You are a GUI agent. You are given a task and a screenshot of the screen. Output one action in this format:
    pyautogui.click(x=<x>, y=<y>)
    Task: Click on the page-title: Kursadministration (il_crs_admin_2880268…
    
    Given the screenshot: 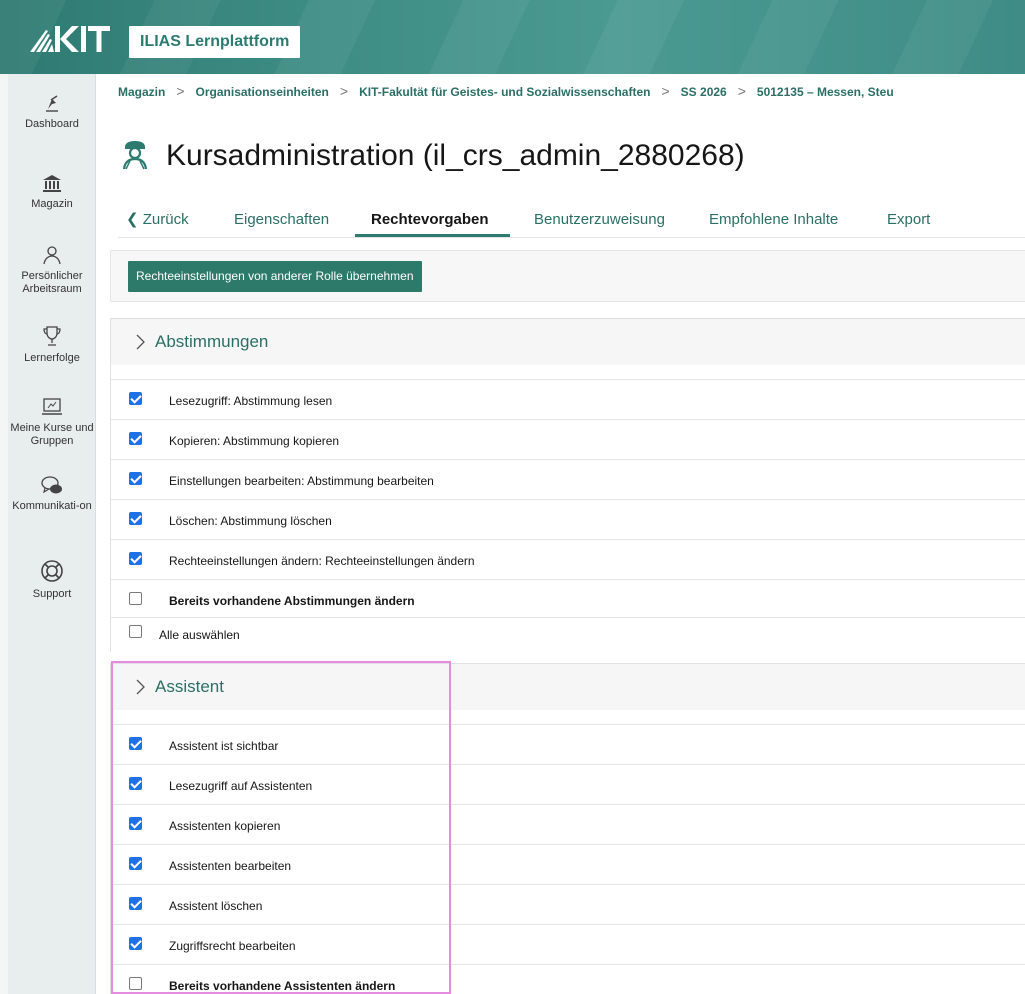 What is the action you would take?
    pyautogui.click(x=455, y=155)
    